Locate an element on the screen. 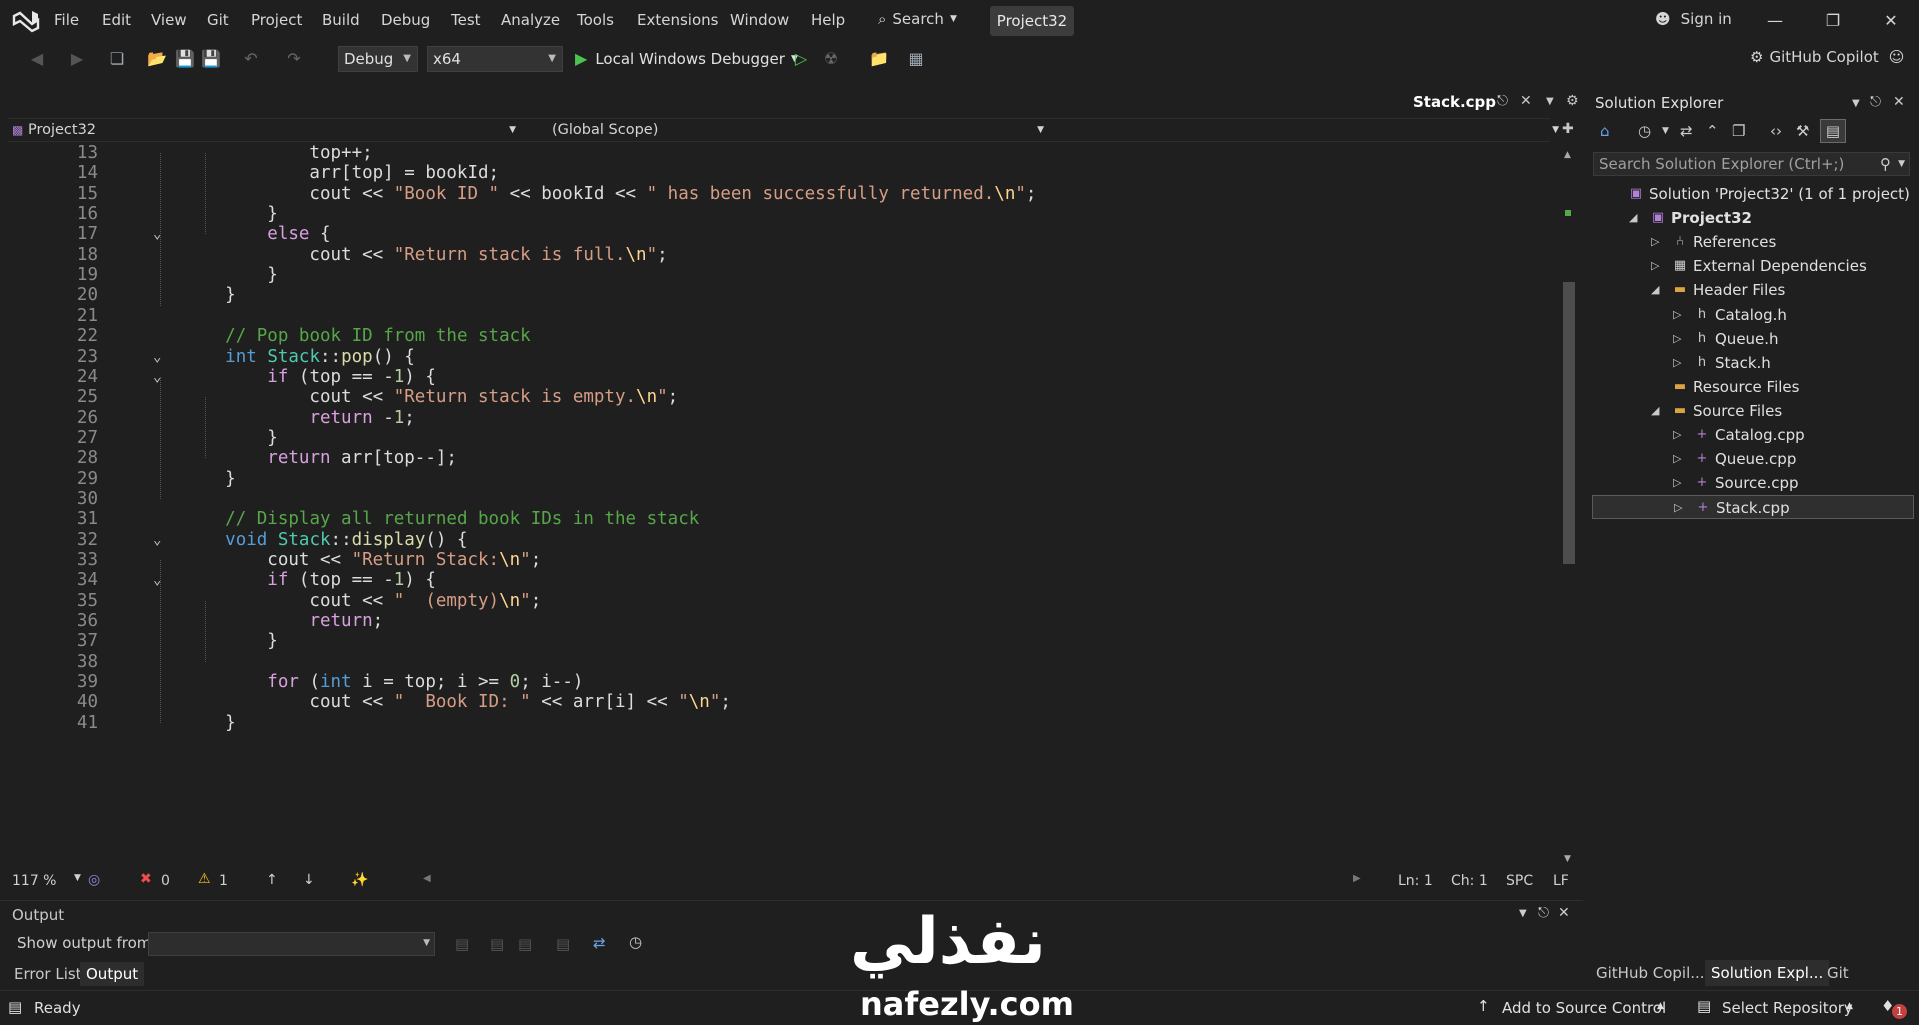 This screenshot has height=1025, width=1919. next-message-icon: ▤ is located at coordinates (525, 944).